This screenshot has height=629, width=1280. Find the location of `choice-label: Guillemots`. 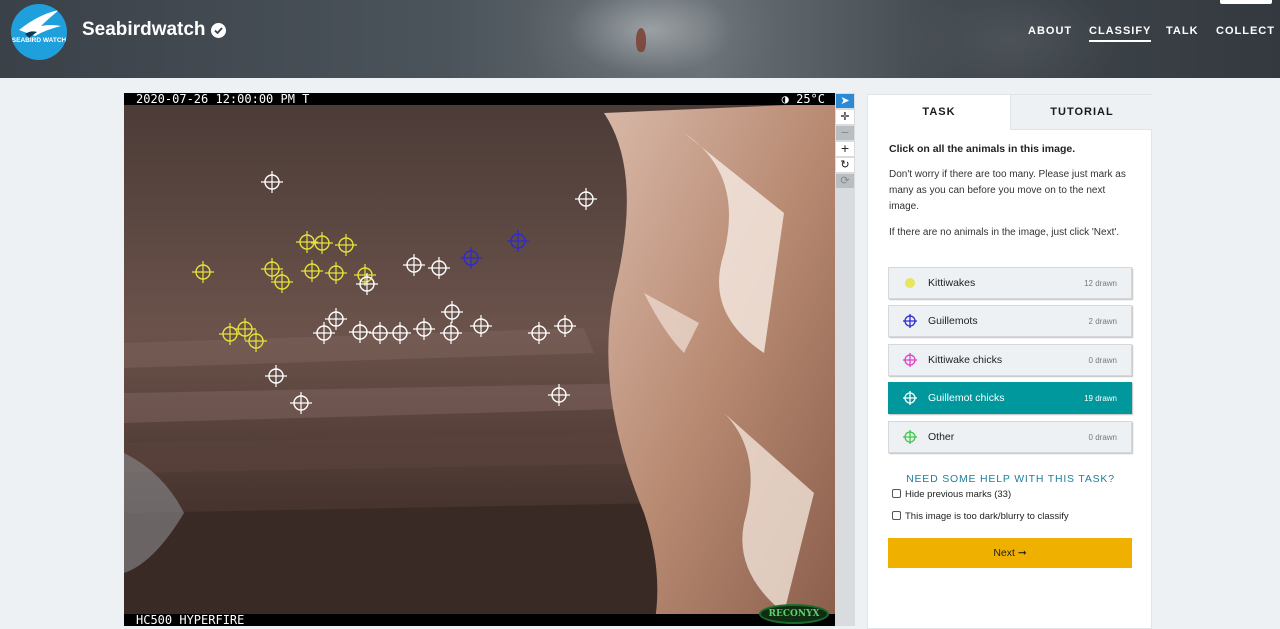

choice-label: Guillemots is located at coordinates (953, 321).